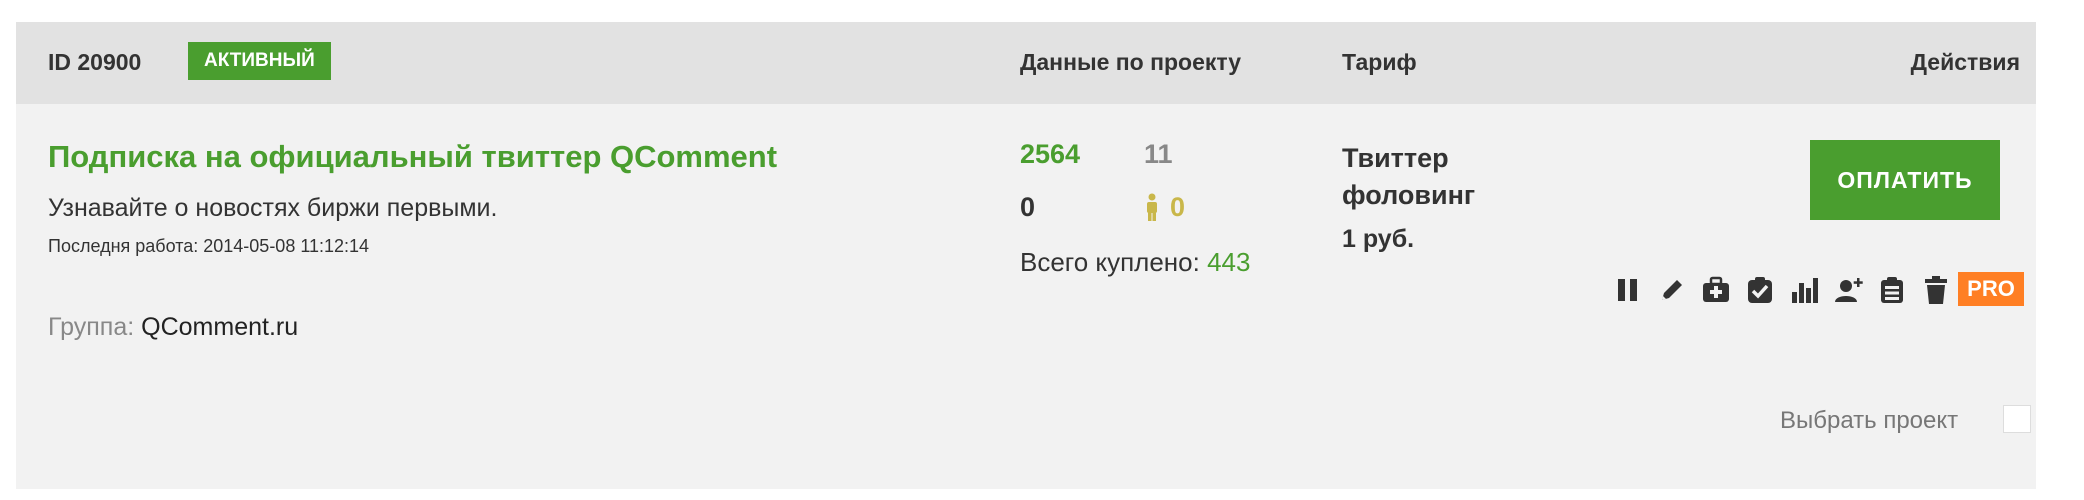 This screenshot has height=500, width=2084. I want to click on person-icon-svg, so click(1152, 207).